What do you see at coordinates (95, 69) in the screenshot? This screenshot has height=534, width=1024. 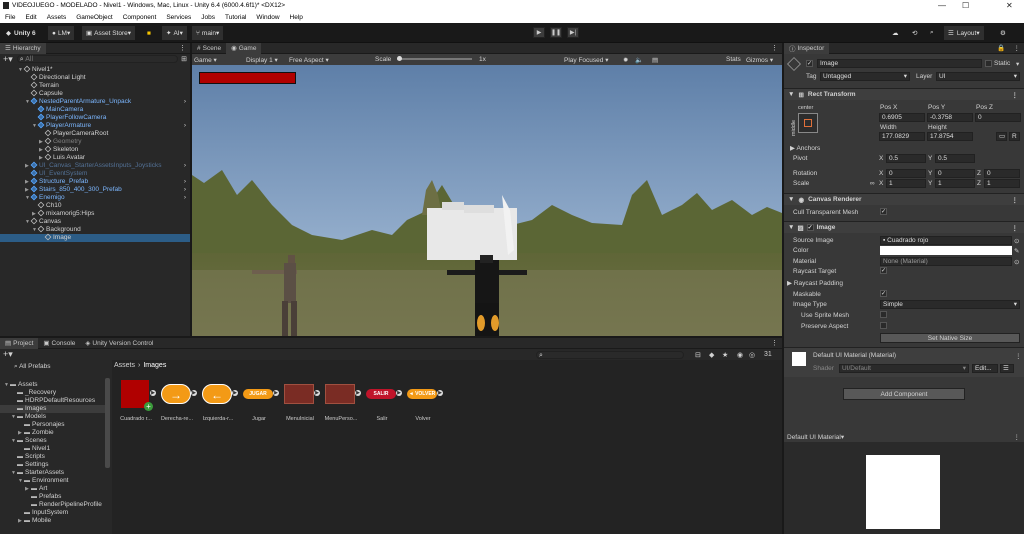 I see `hierarchy-item: ▼ Nivel1*` at bounding box center [95, 69].